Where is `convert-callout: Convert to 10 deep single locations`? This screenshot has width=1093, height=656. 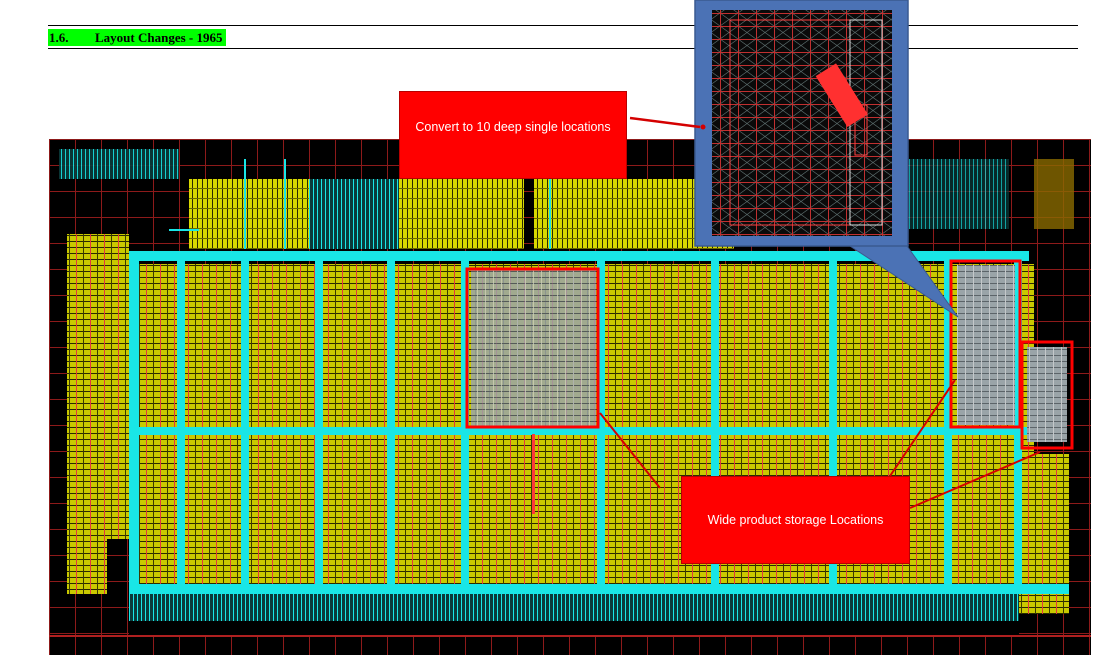 convert-callout: Convert to 10 deep single locations is located at coordinates (513, 135).